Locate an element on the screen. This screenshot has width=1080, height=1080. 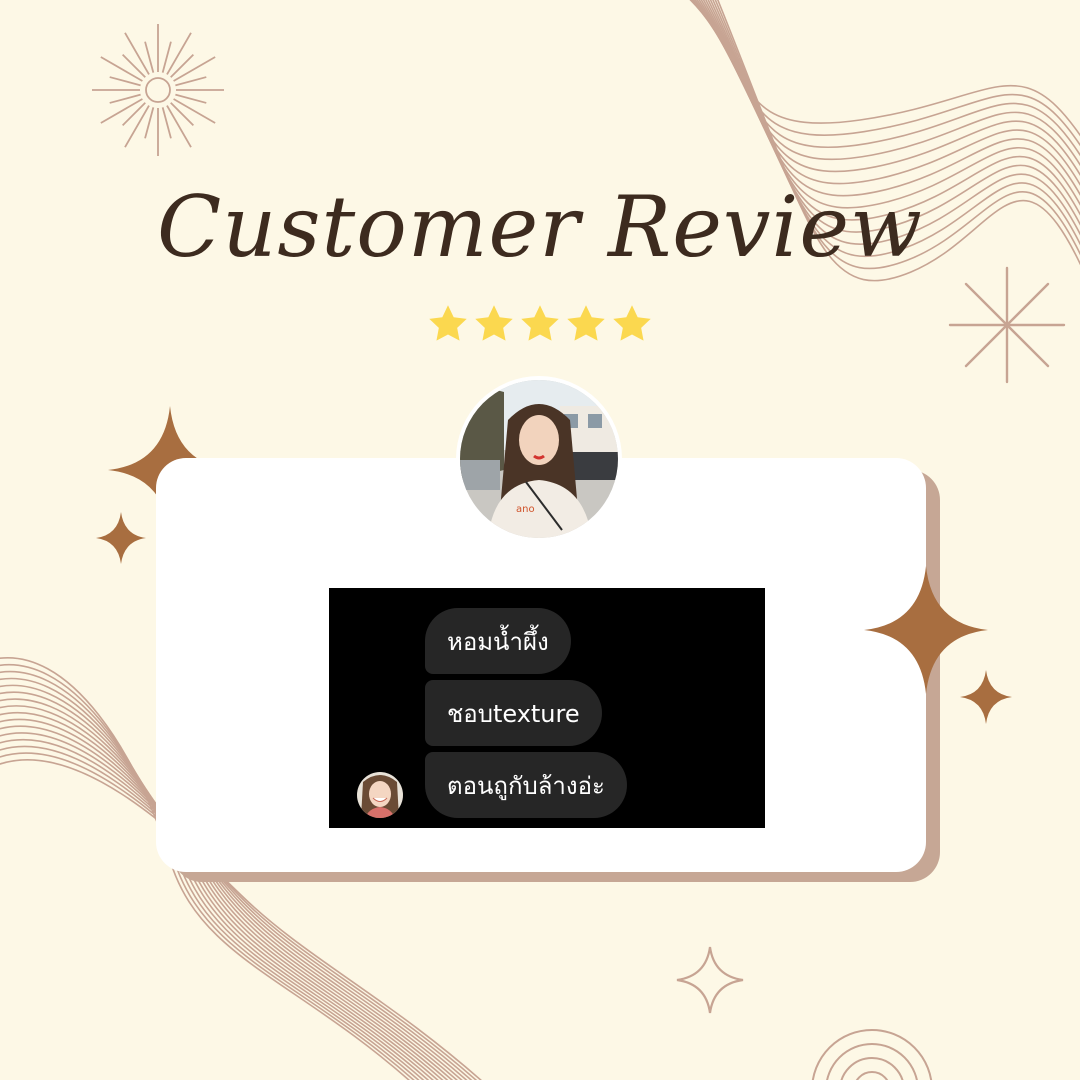
sunburst-icon is located at coordinates (158, 90).